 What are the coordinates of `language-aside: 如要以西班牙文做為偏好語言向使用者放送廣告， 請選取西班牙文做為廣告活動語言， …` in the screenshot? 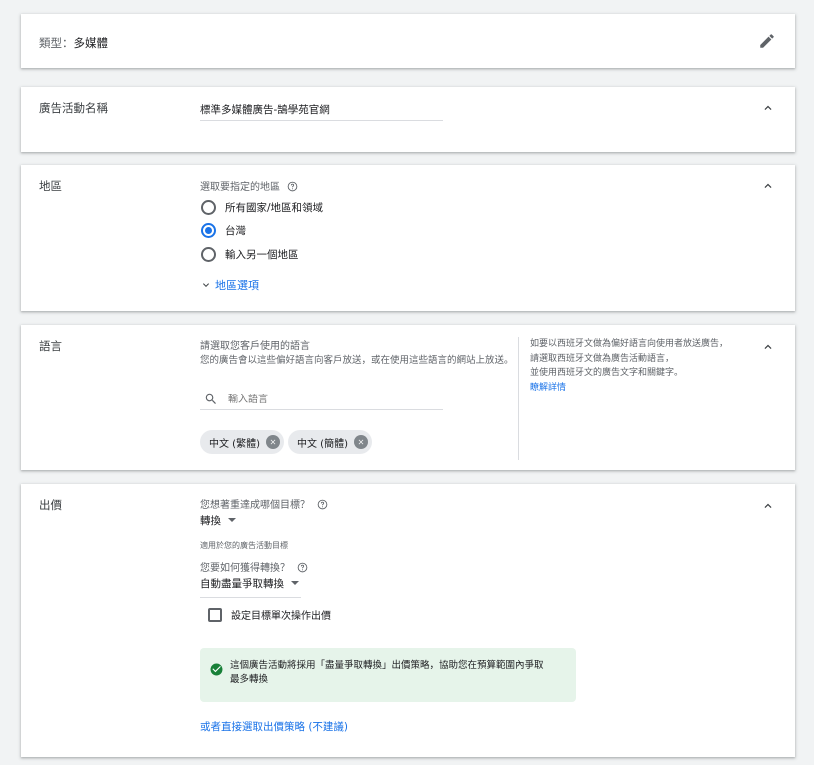 It's located at (640, 366).